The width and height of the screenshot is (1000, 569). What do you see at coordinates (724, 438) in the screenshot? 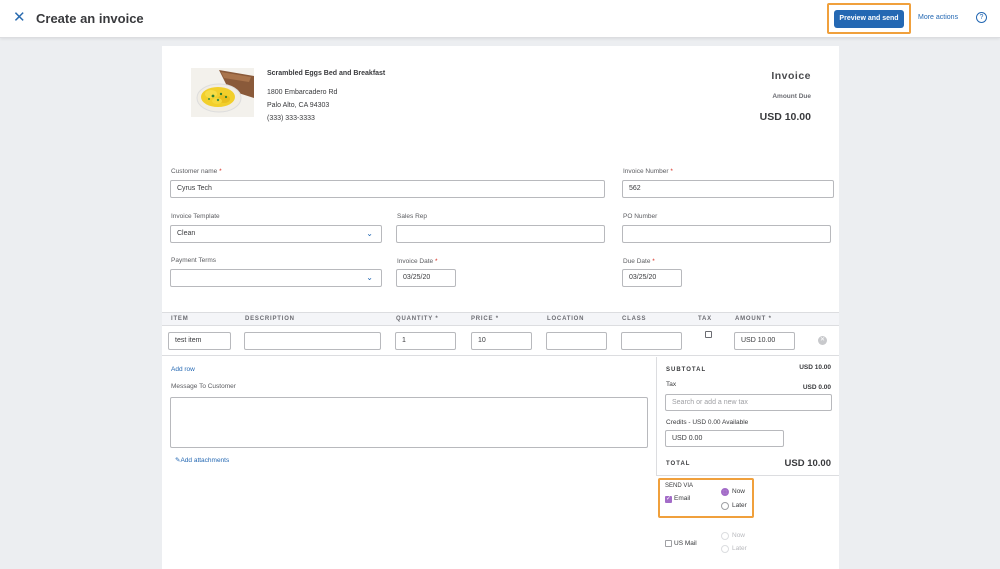
I see `credits-input: USD 0.00` at bounding box center [724, 438].